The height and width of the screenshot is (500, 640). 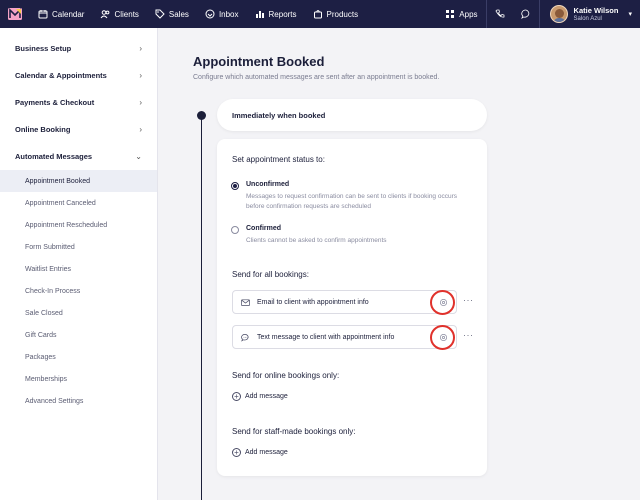 What do you see at coordinates (558, 14) in the screenshot?
I see `avatar` at bounding box center [558, 14].